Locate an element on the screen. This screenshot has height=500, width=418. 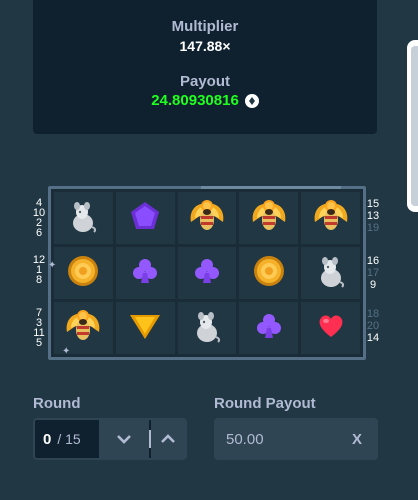
round-label: Round is located at coordinates (57, 403).